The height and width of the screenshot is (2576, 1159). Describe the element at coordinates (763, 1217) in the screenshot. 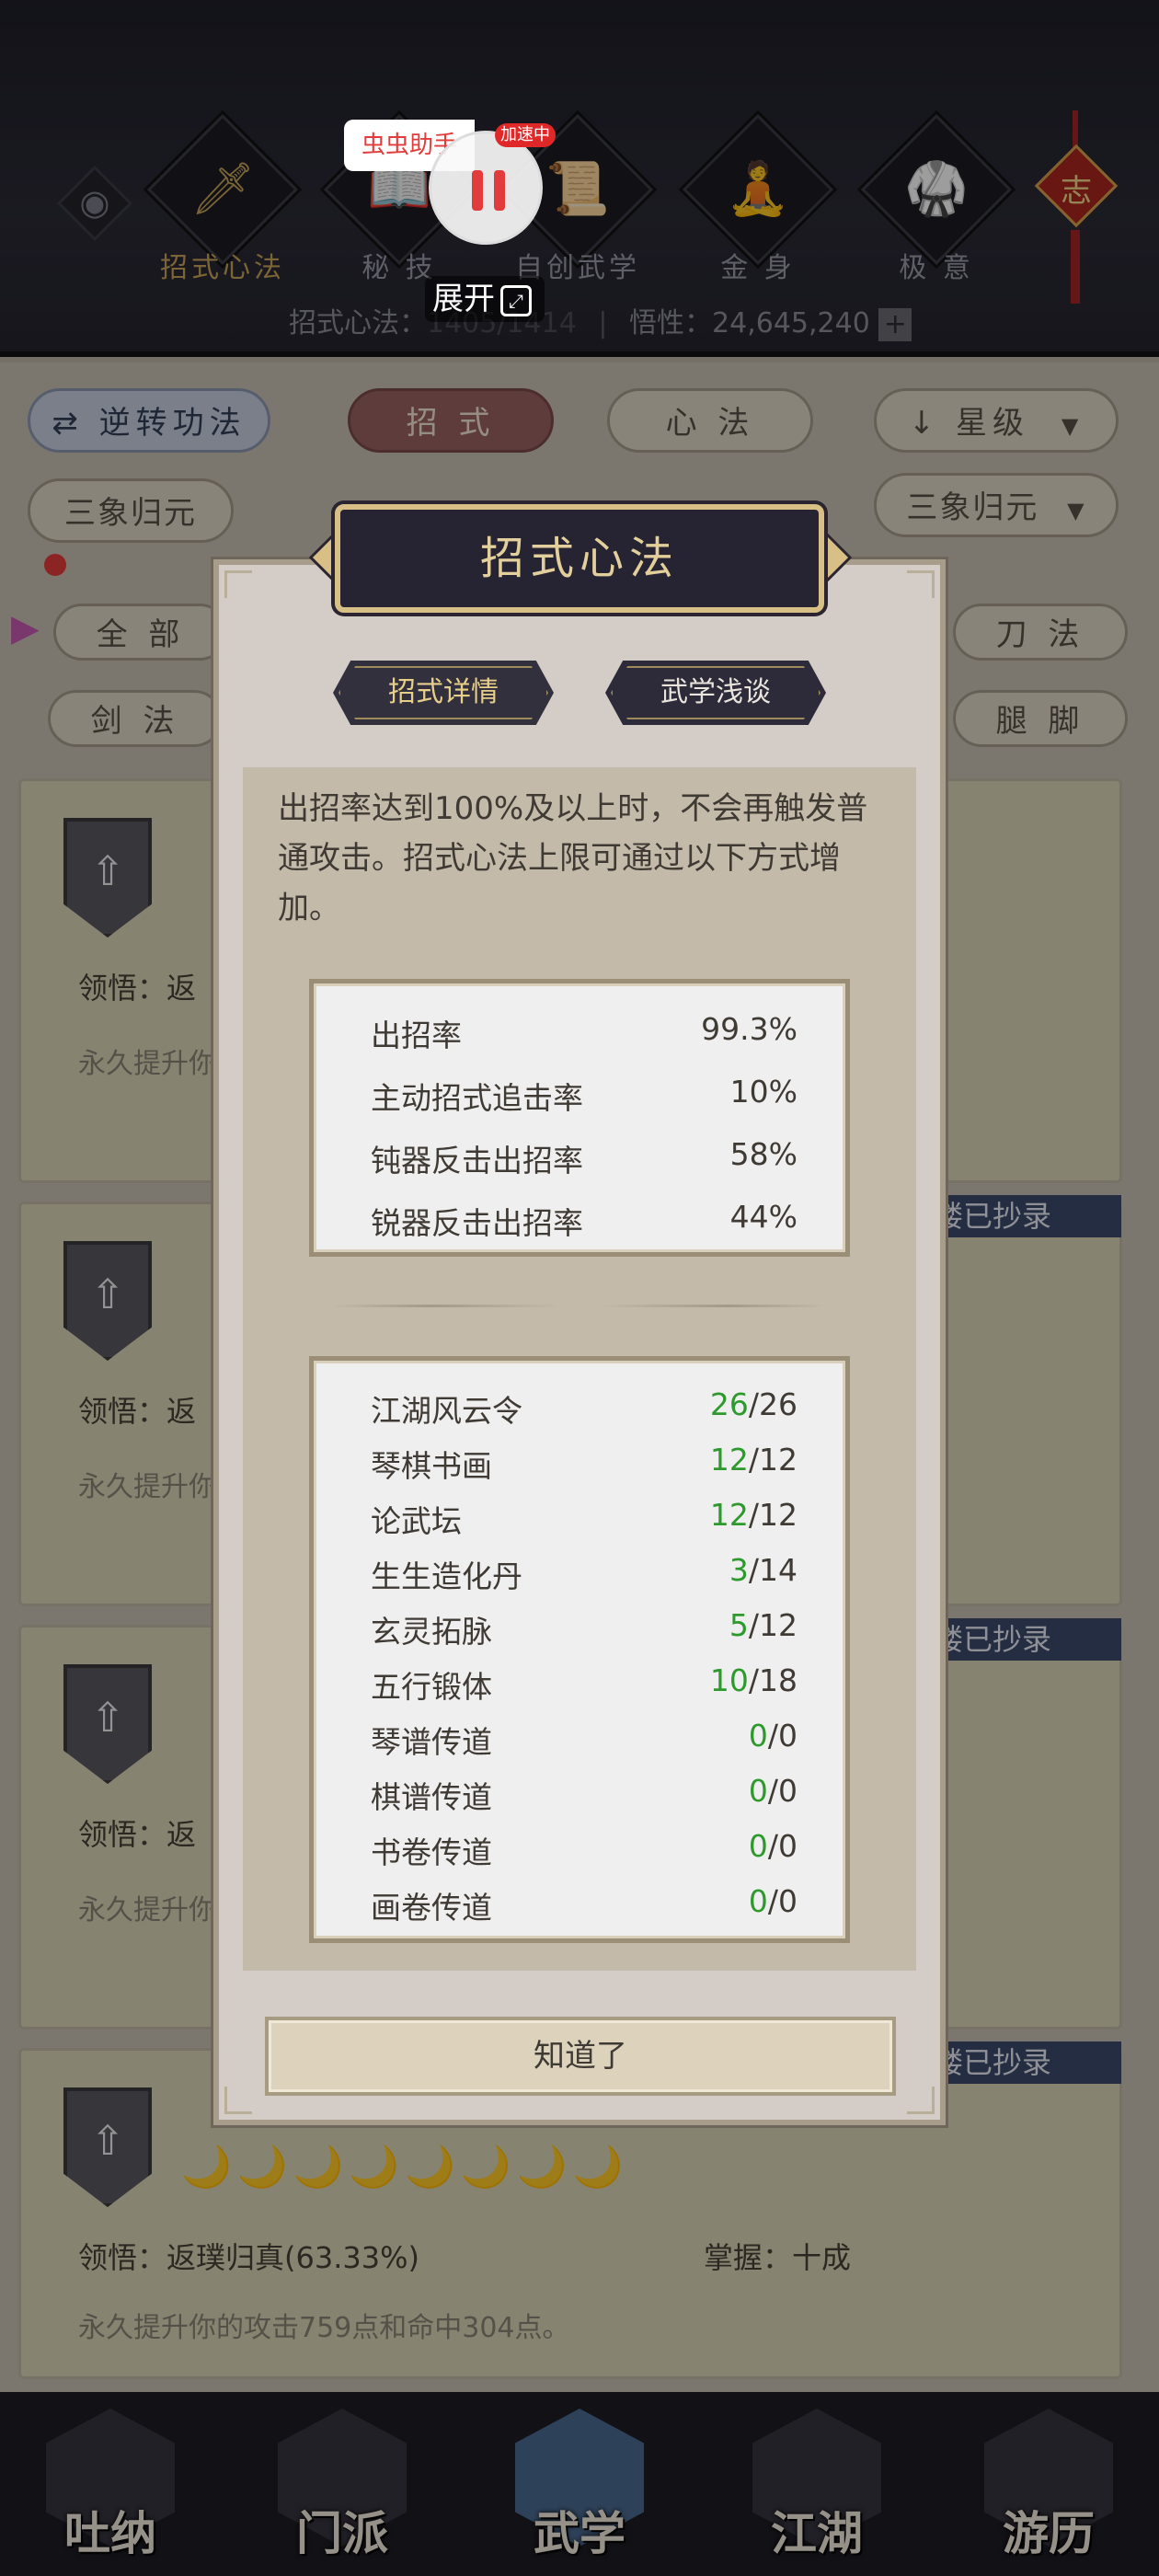

I see `rate-value: 44%` at that location.